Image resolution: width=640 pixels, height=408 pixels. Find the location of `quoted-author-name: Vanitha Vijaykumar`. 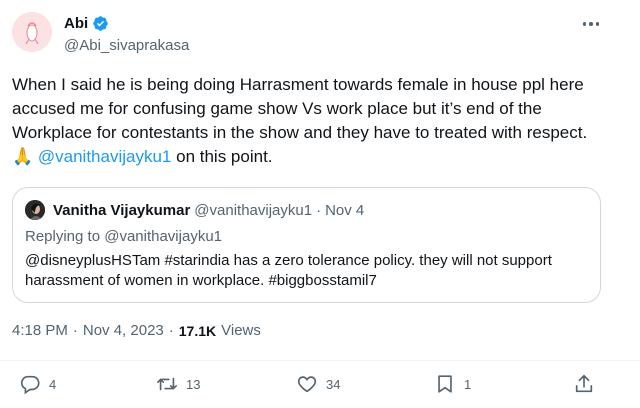

quoted-author-name: Vanitha Vijaykumar is located at coordinates (121, 210).